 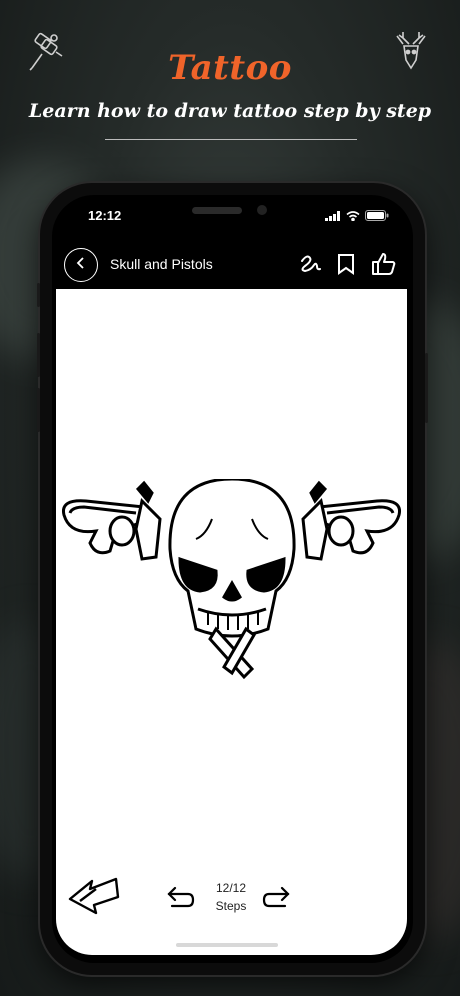 I want to click on status-time: 12:12, so click(x=105, y=215).